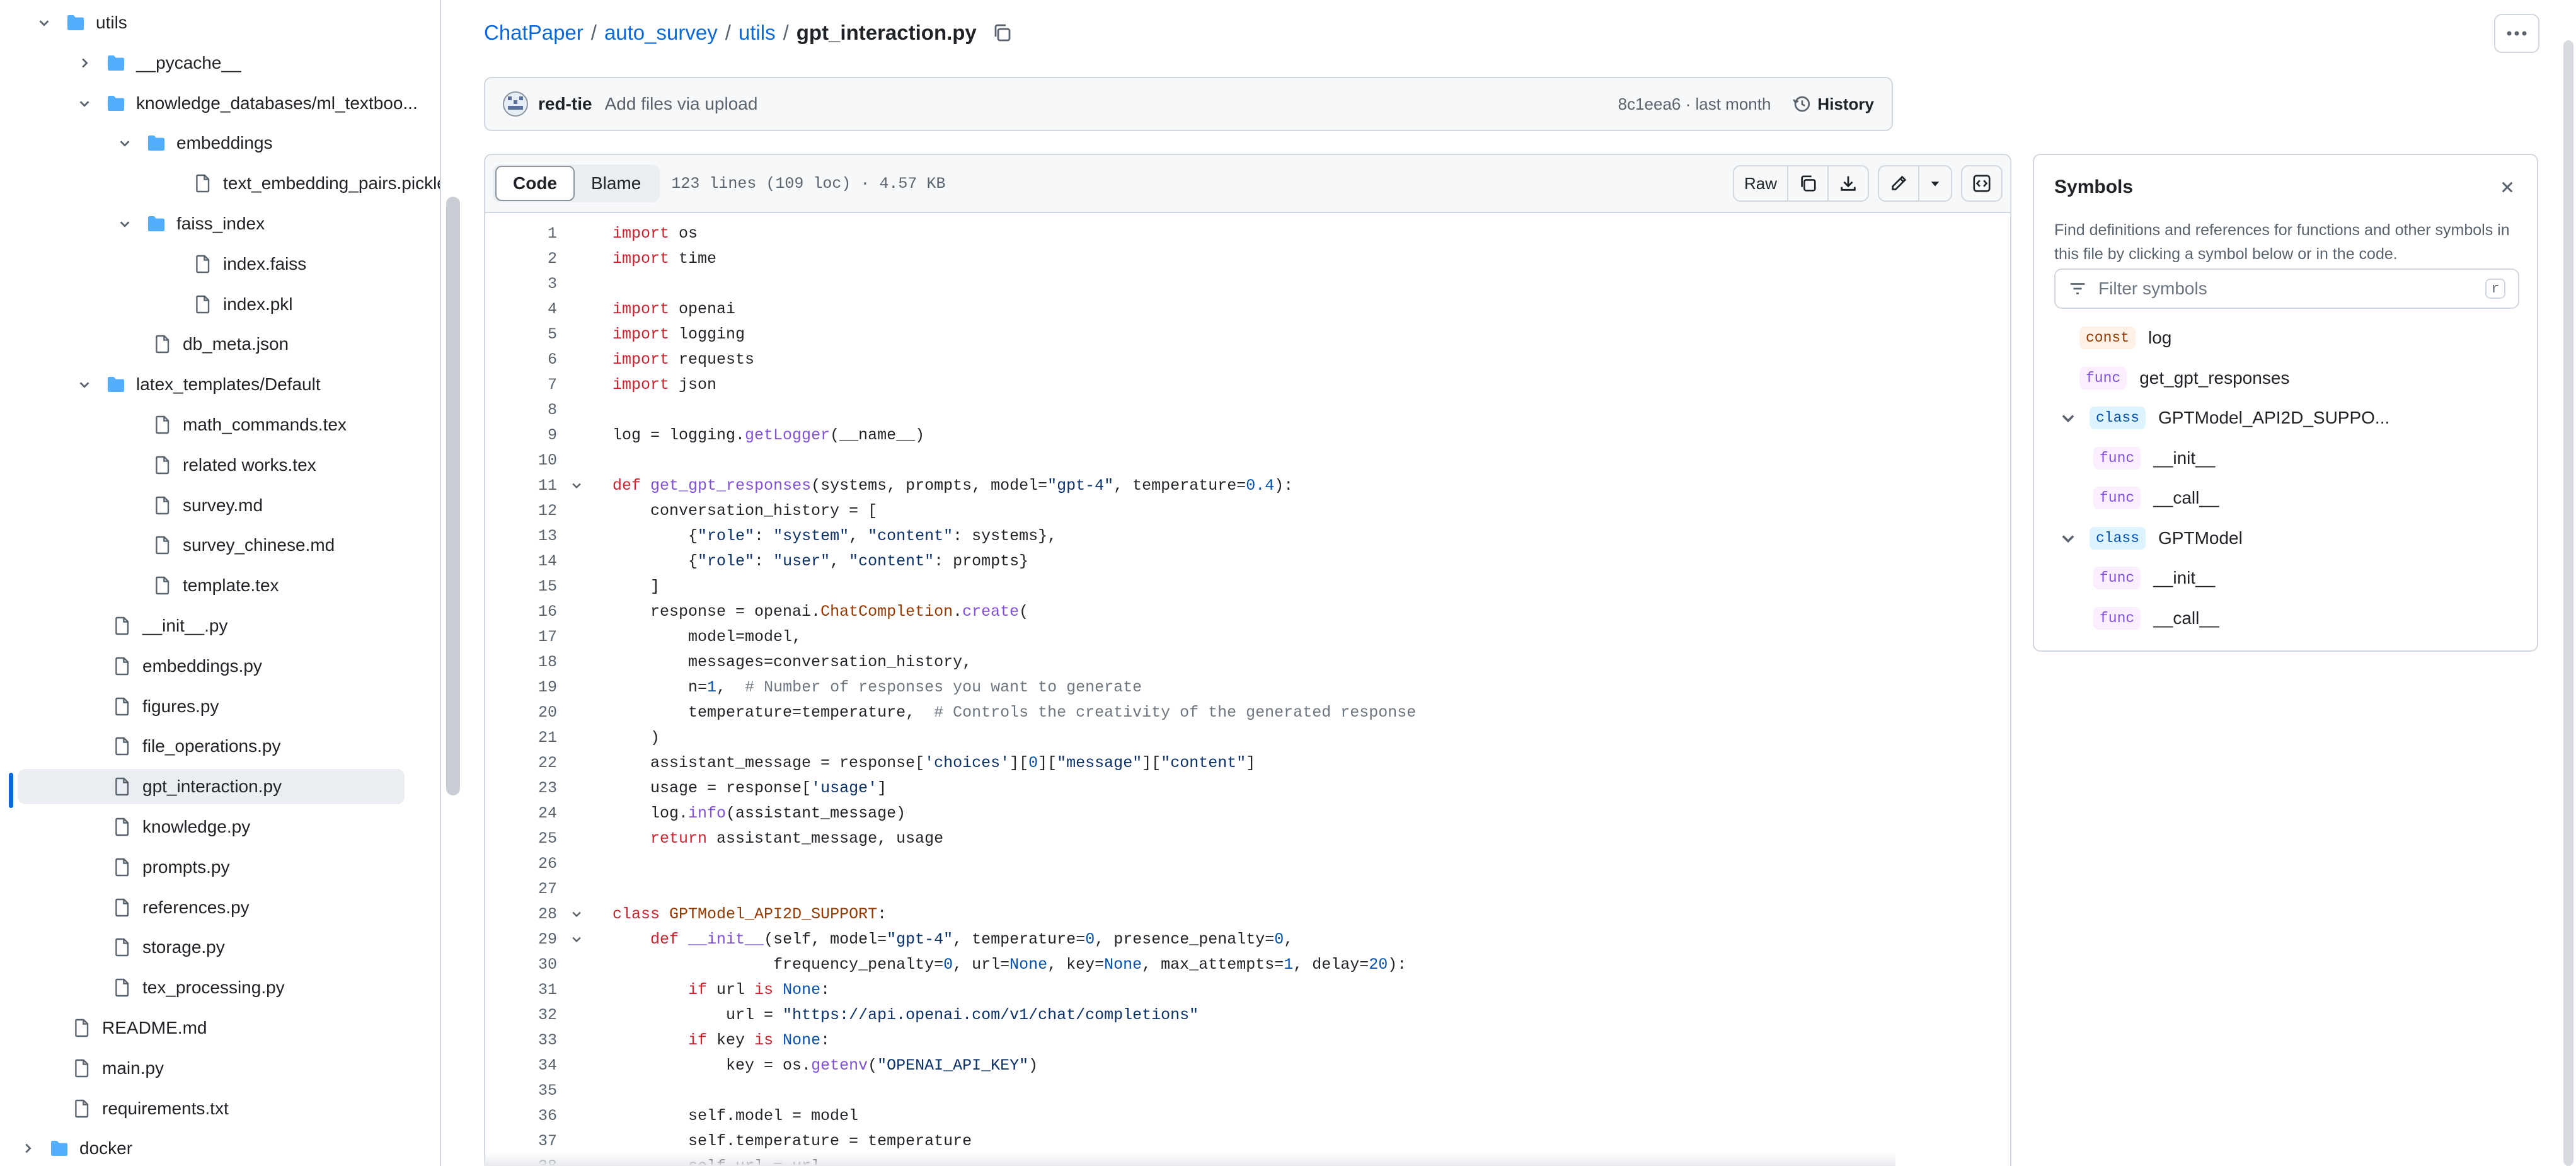 This screenshot has height=1166, width=2576. I want to click on line-number: 3, so click(521, 284).